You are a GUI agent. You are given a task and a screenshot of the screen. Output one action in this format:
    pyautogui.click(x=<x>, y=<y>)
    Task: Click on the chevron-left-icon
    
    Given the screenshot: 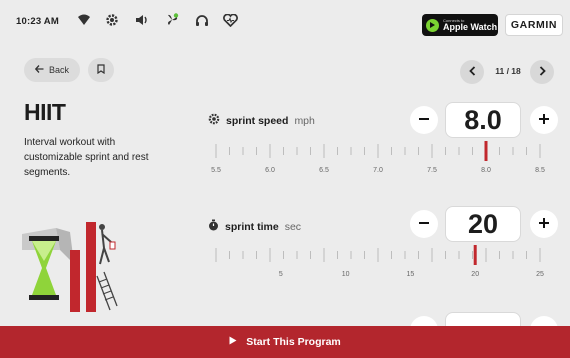 What is the action you would take?
    pyautogui.click(x=472, y=72)
    